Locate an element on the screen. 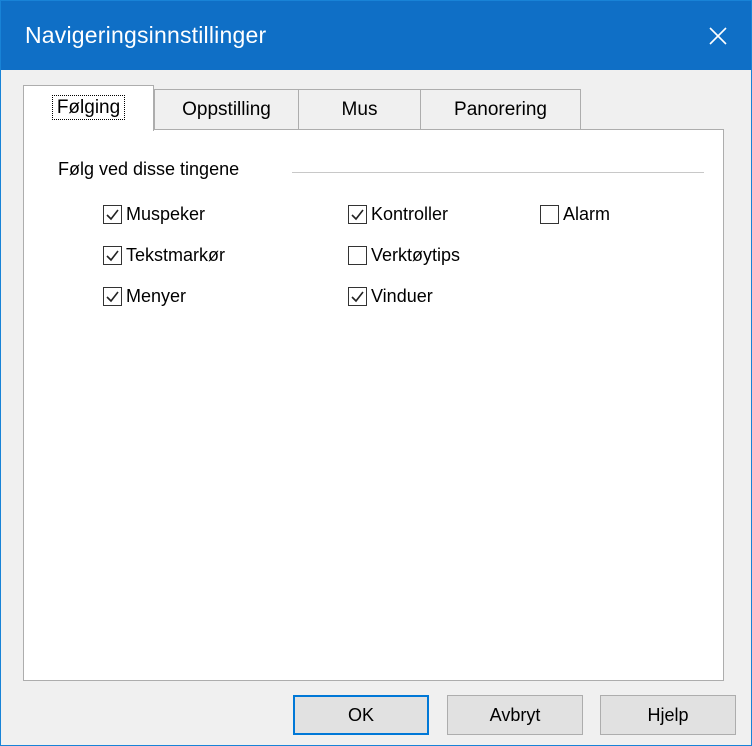  checkbox-vinduer: Vinduer is located at coordinates (390, 296).